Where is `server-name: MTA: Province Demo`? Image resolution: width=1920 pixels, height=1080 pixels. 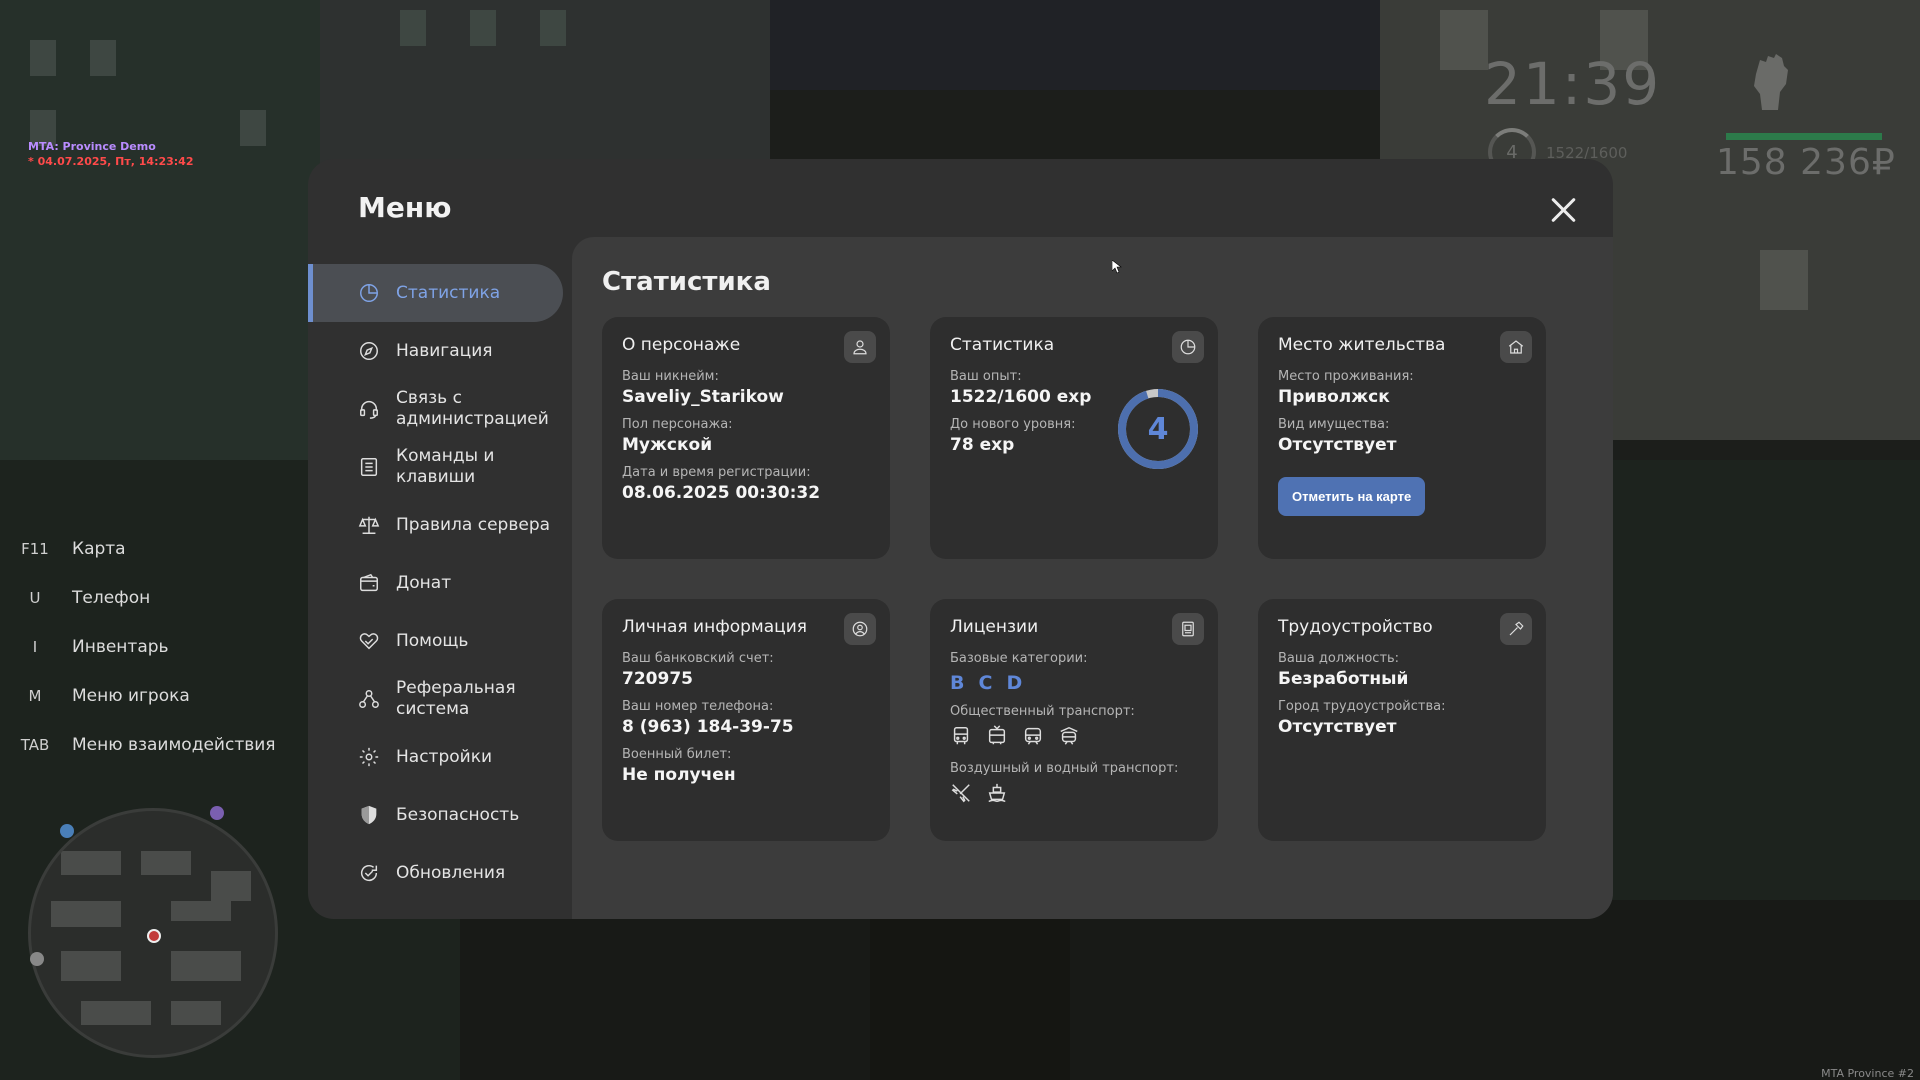
server-name: MTA: Province Demo is located at coordinates (92, 146).